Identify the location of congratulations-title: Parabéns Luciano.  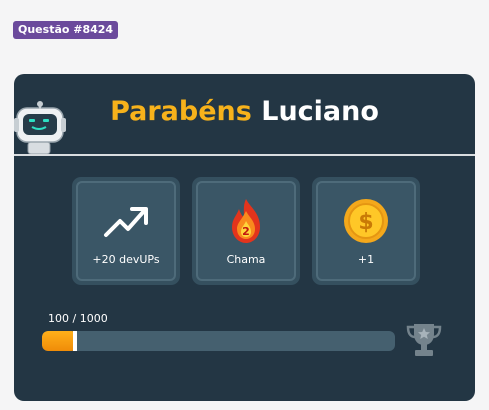
(244, 111).